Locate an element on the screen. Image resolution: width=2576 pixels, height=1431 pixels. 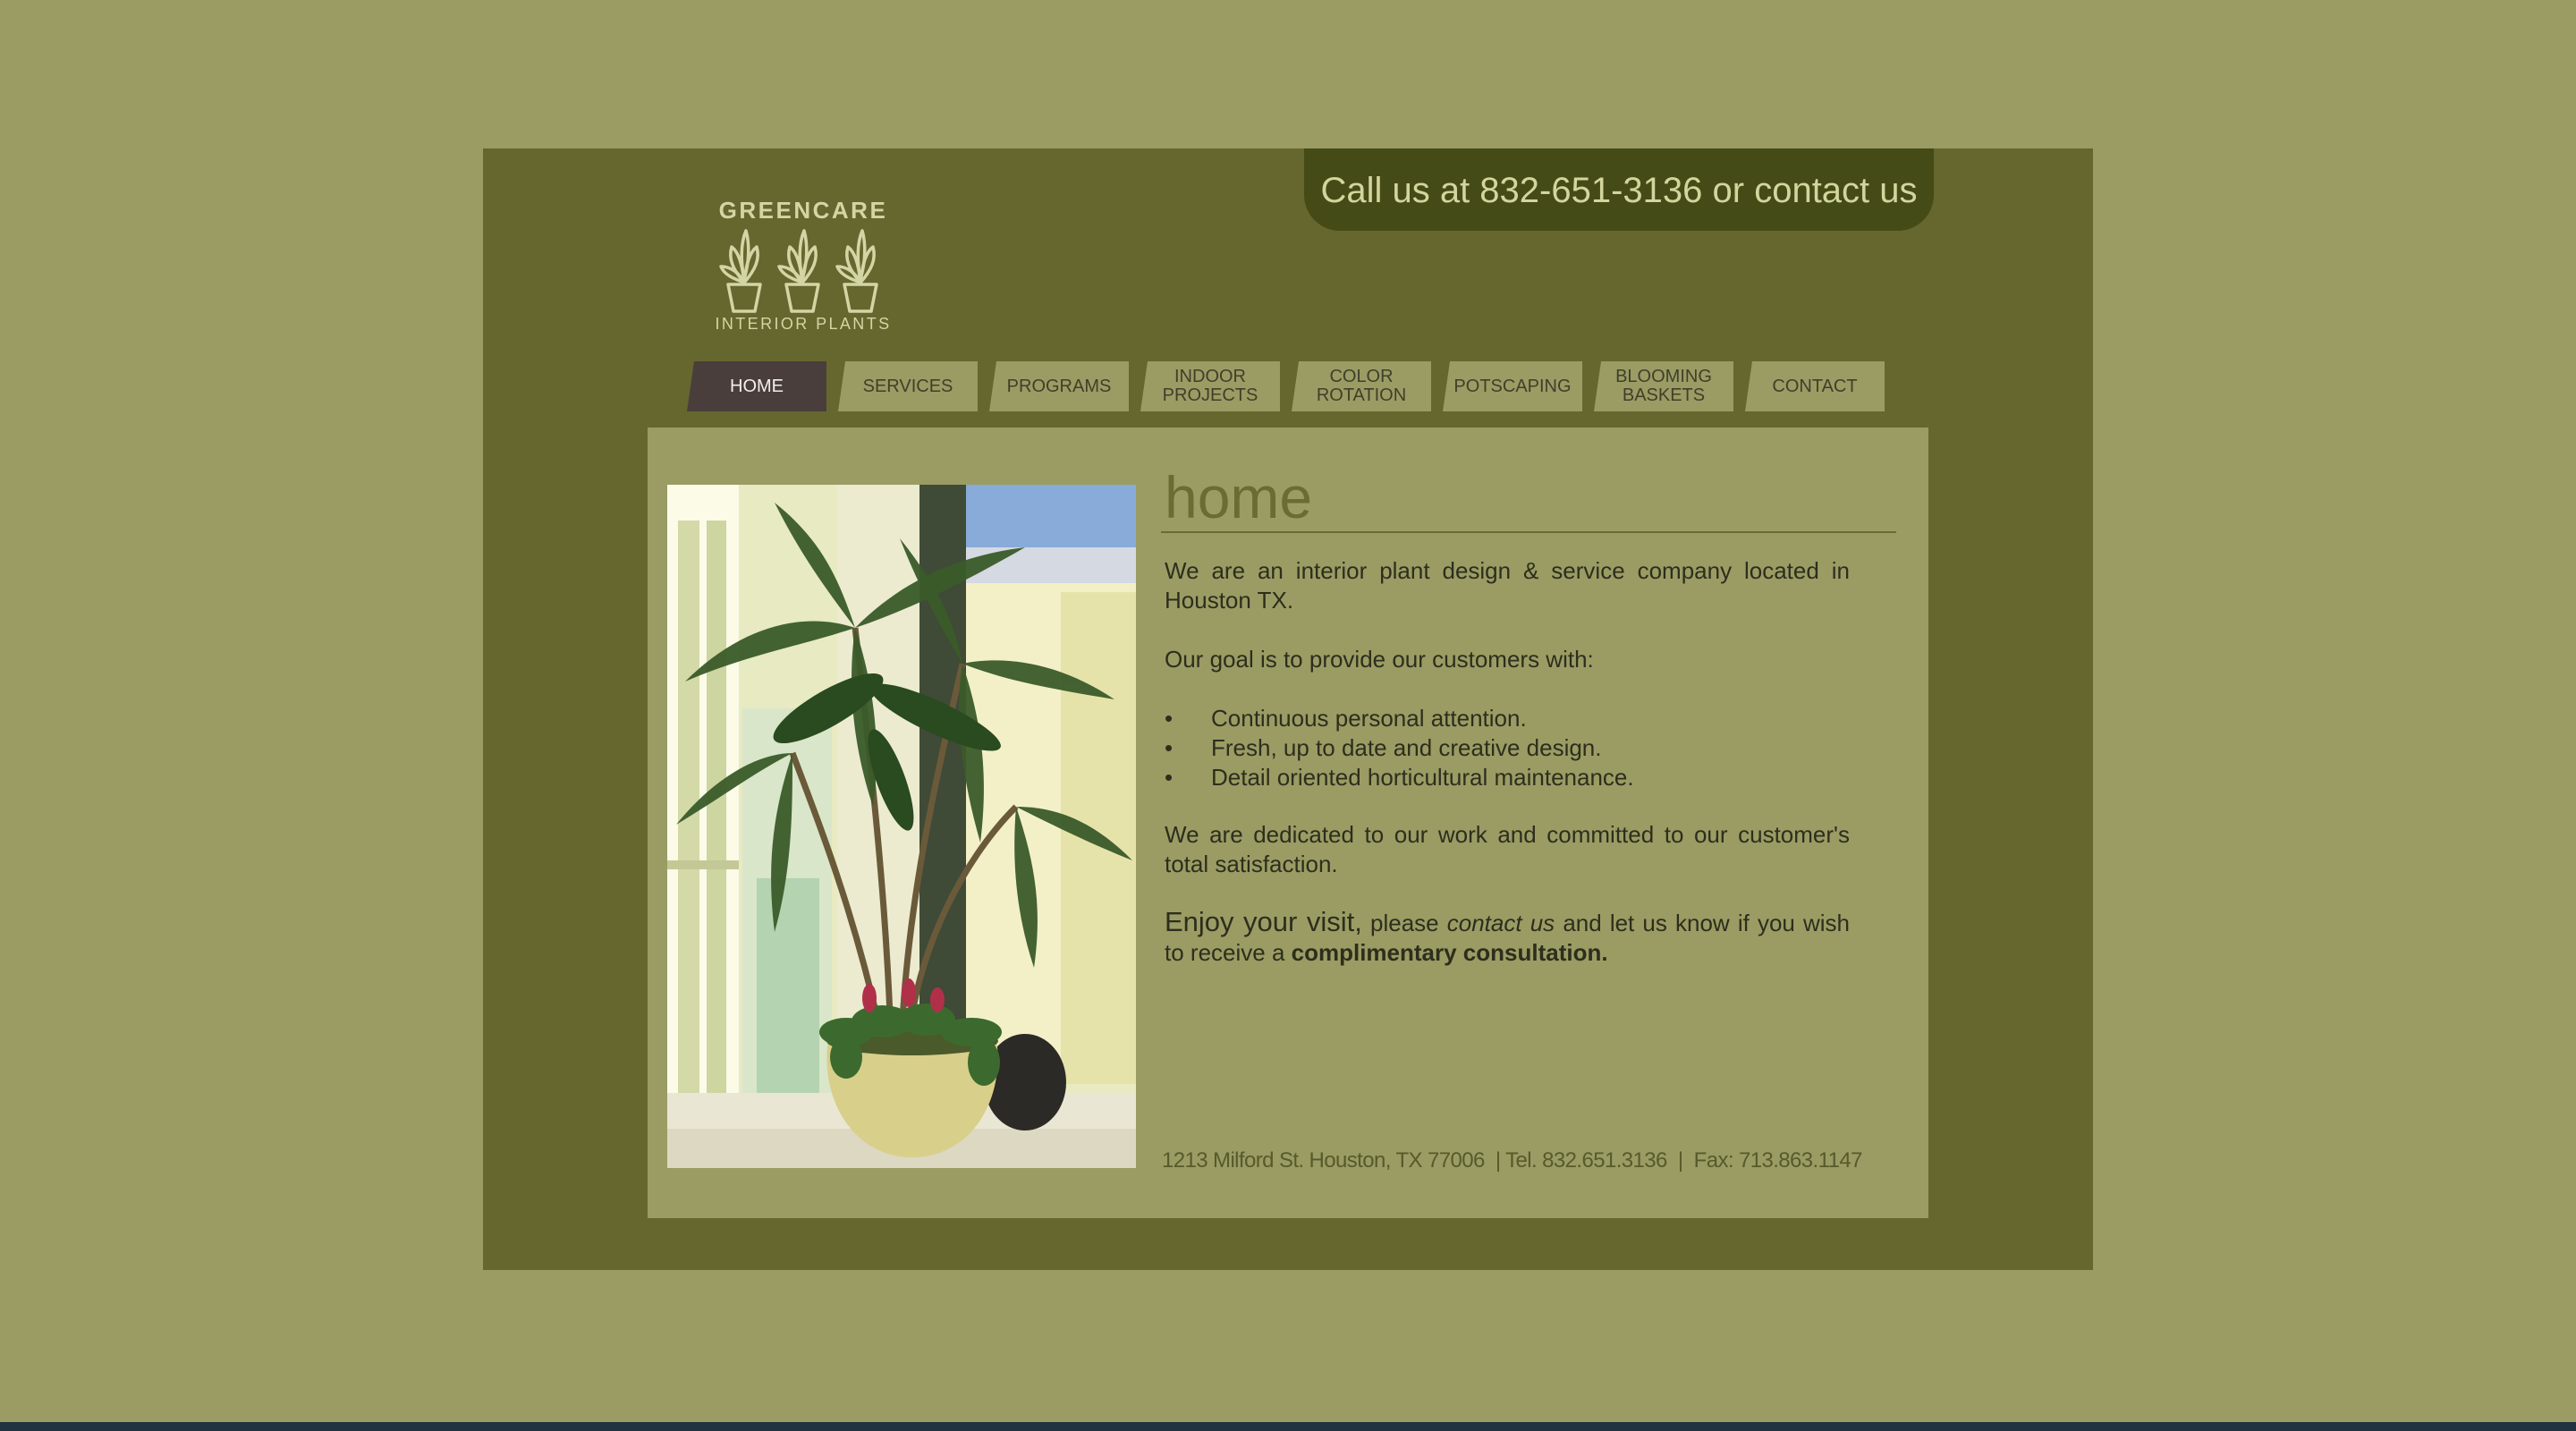
tab-indoor-projects: INDOOR PROJECTS is located at coordinates (1210, 386).